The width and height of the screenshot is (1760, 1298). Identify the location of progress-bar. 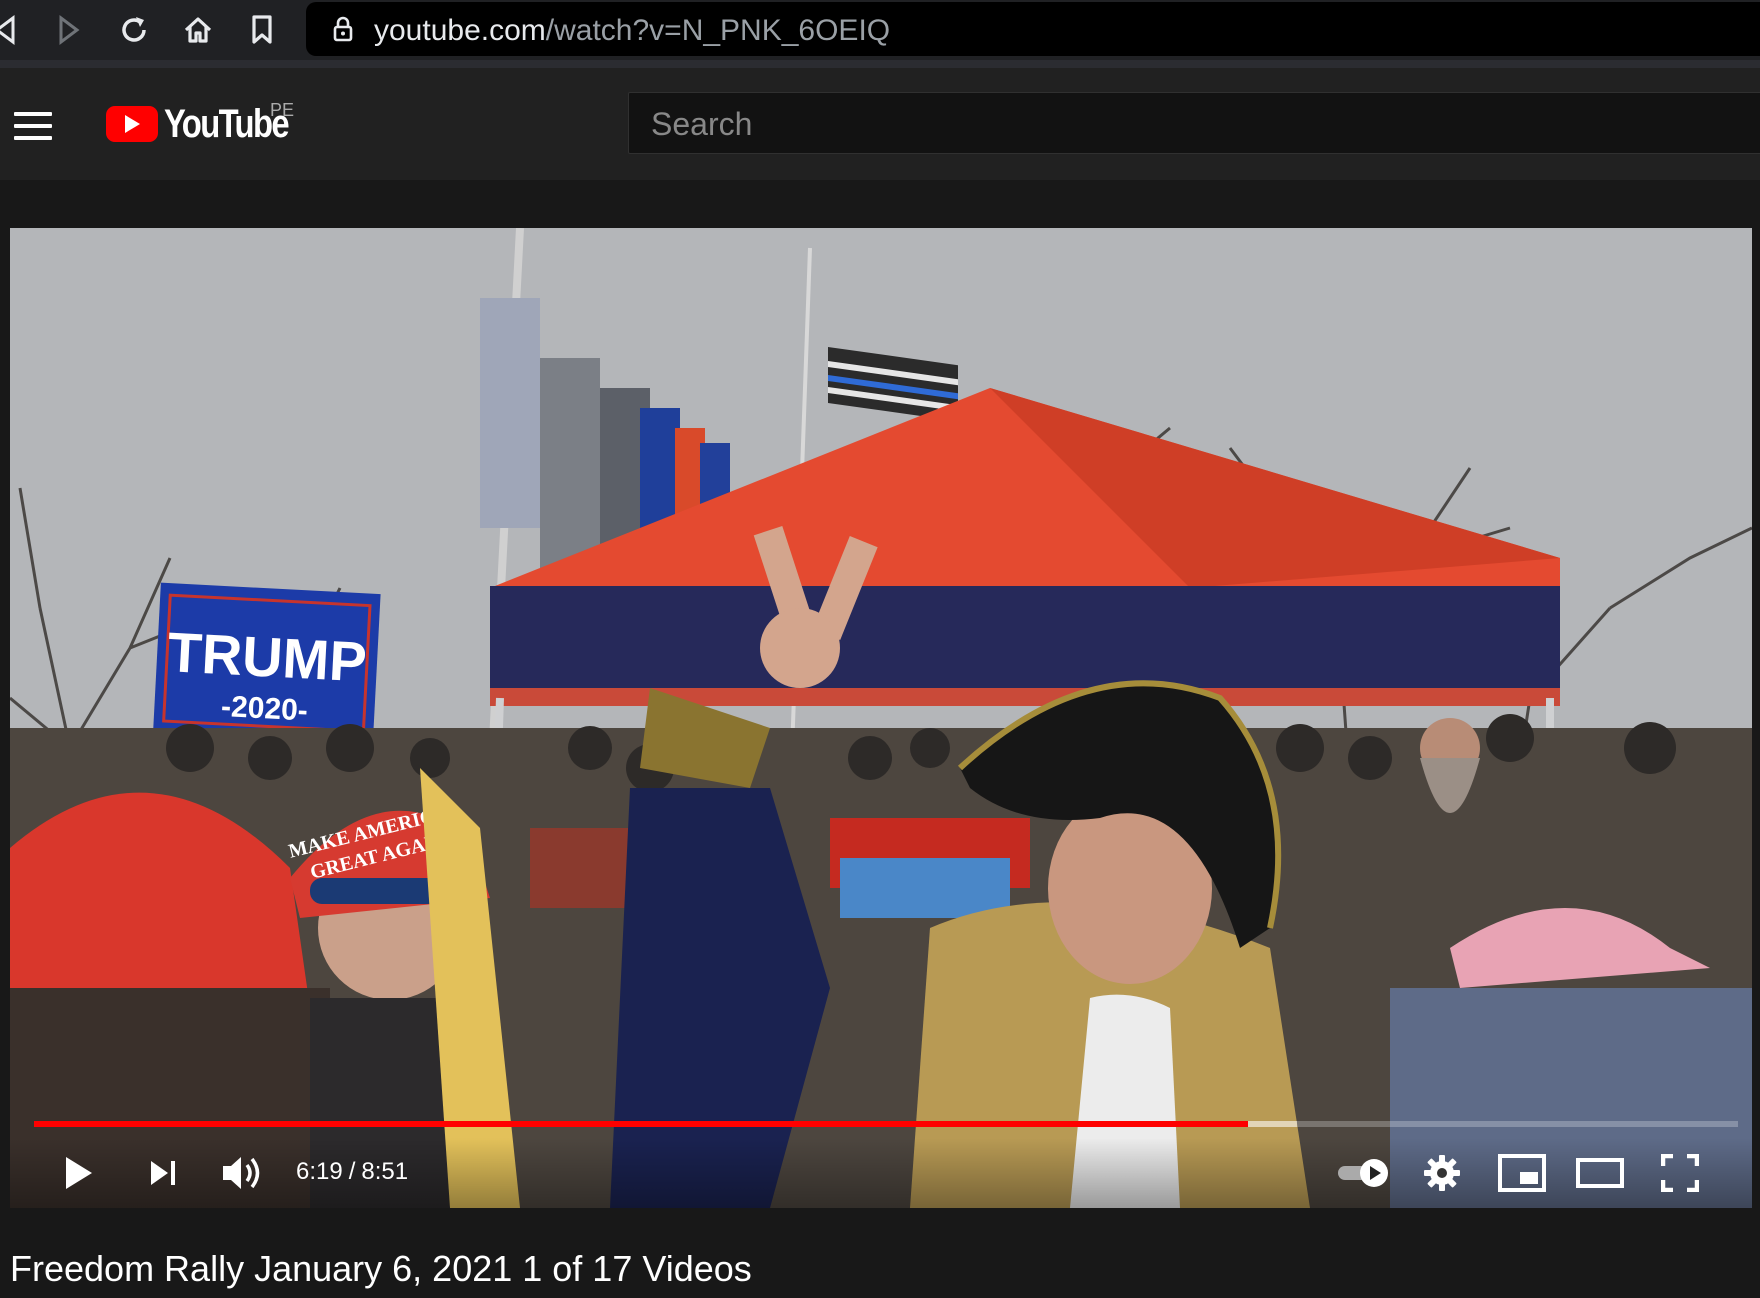
(886, 1124).